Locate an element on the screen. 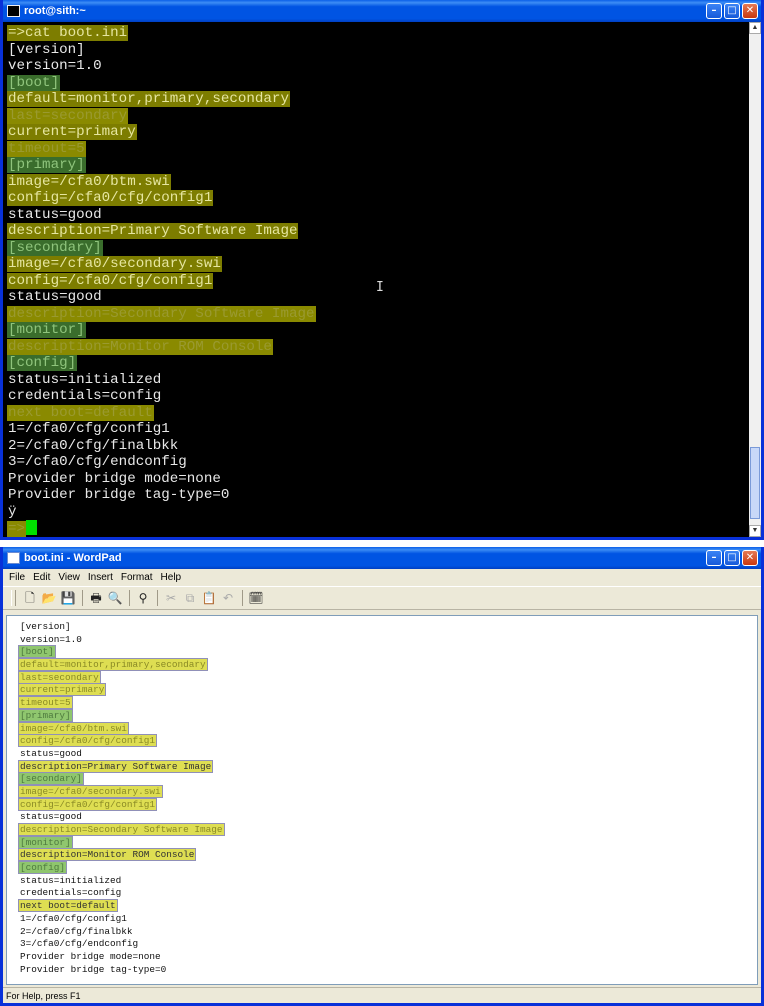 The image size is (764, 1006). line-text: description=Secondary Software Image is located at coordinates (121, 829).